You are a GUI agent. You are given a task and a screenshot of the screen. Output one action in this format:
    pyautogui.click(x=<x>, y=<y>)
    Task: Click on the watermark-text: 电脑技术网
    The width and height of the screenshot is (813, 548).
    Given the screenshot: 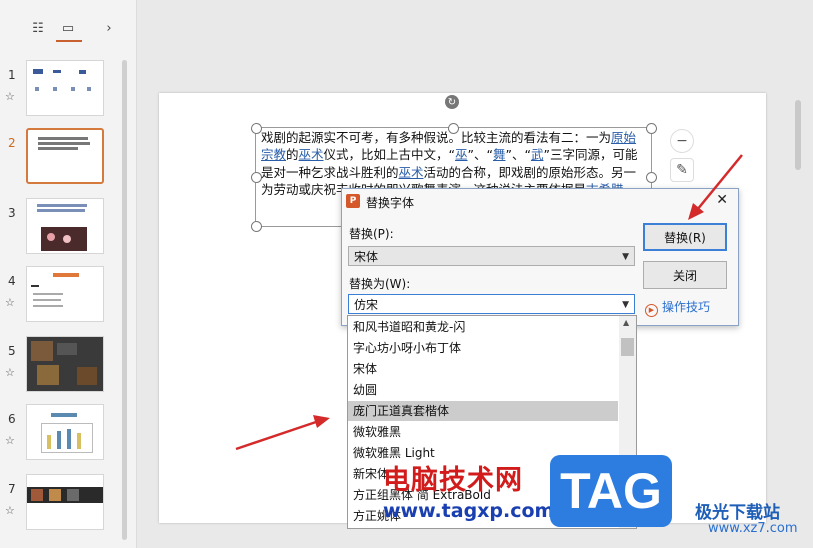 What is the action you would take?
    pyautogui.click(x=453, y=480)
    